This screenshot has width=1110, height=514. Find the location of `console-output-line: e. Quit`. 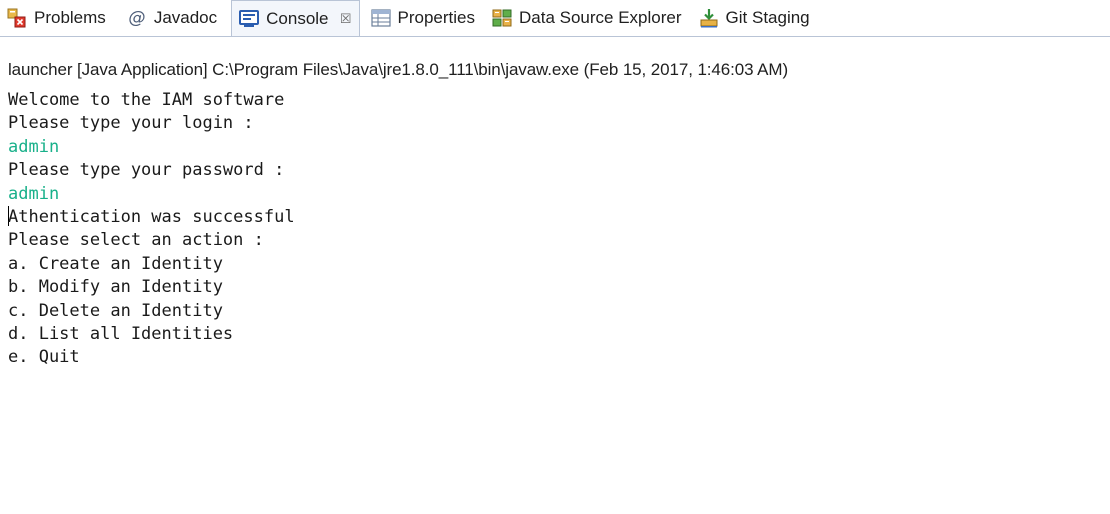

console-output-line: e. Quit is located at coordinates (151, 357).